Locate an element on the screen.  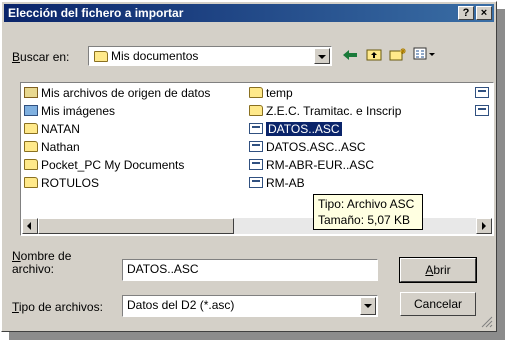
file-name: NATAN is located at coordinates (60, 129).